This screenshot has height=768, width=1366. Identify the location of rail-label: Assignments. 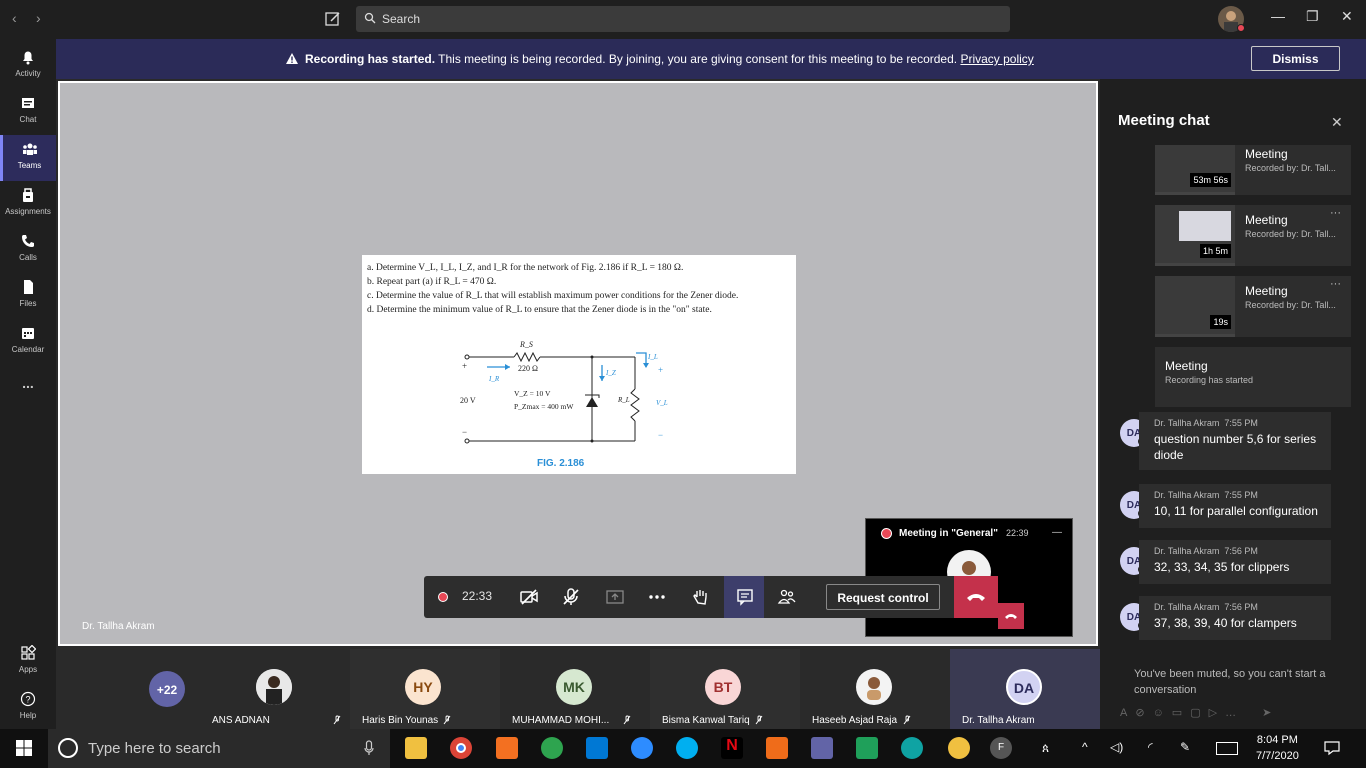
(28, 211).